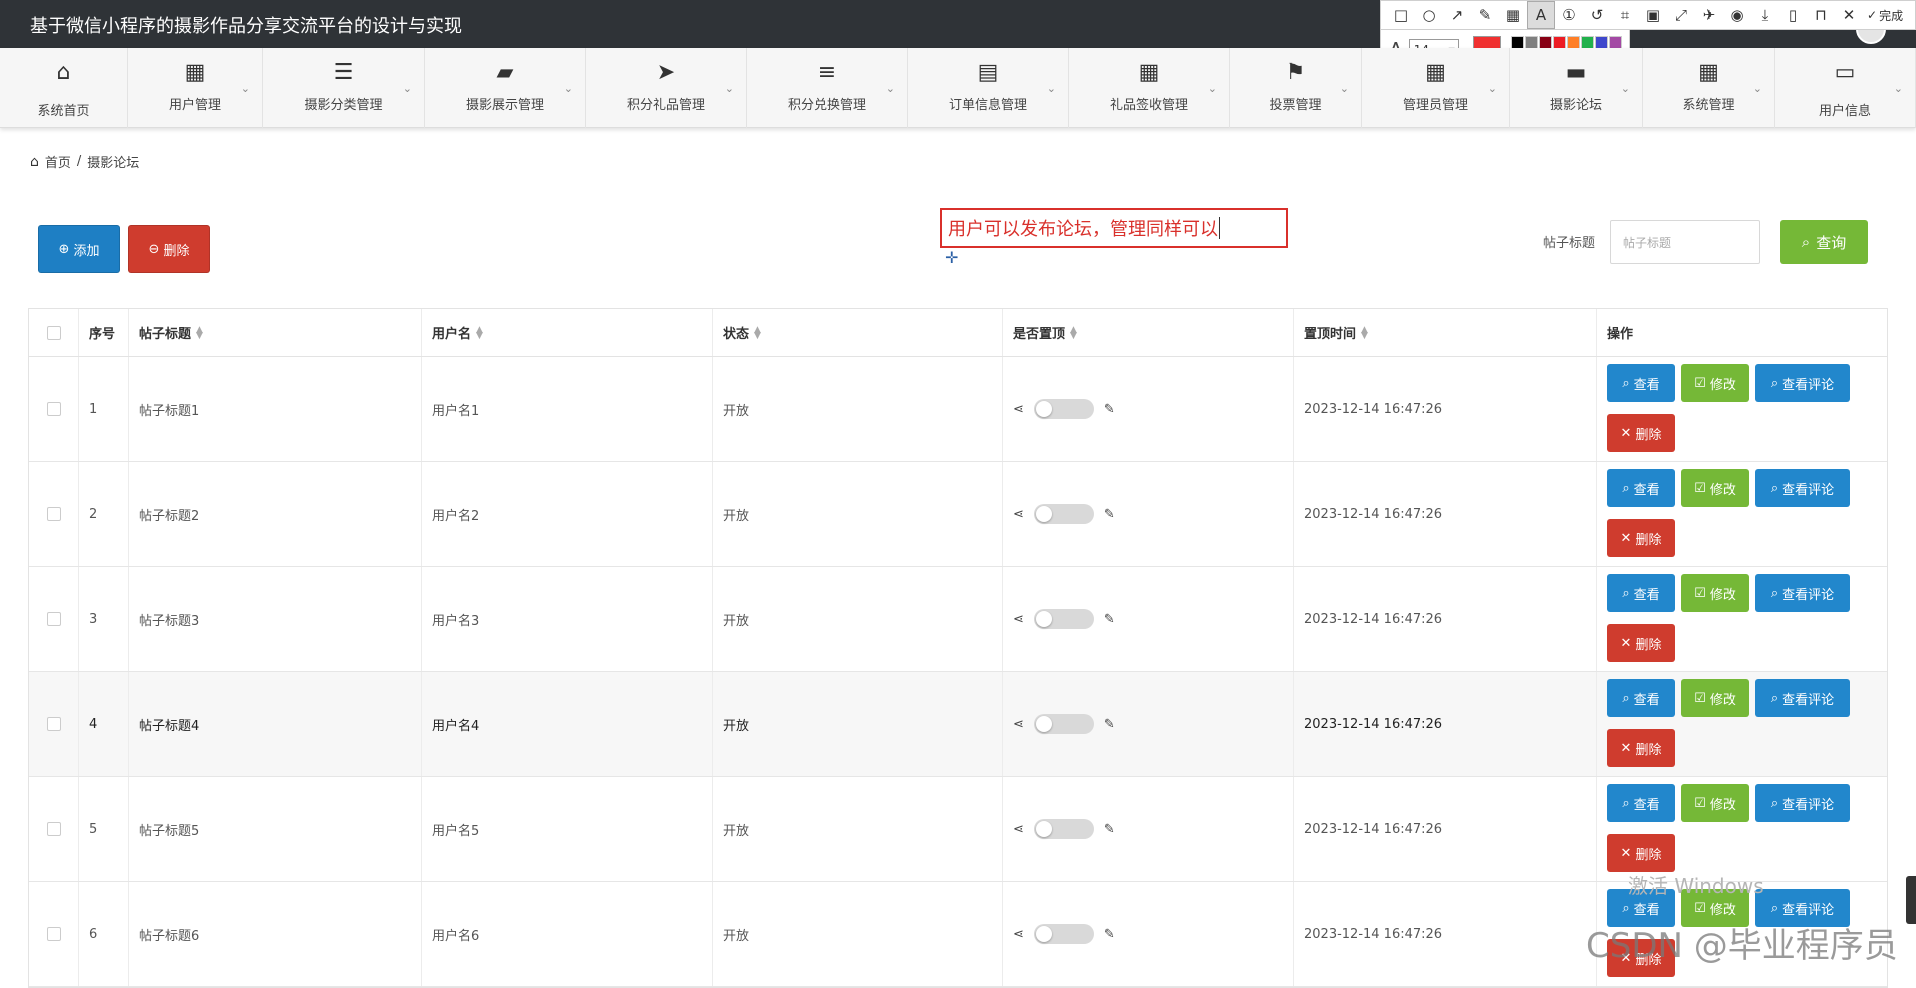 The height and width of the screenshot is (988, 1916). What do you see at coordinates (1737, 15) in the screenshot?
I see `record-icon: ◉` at bounding box center [1737, 15].